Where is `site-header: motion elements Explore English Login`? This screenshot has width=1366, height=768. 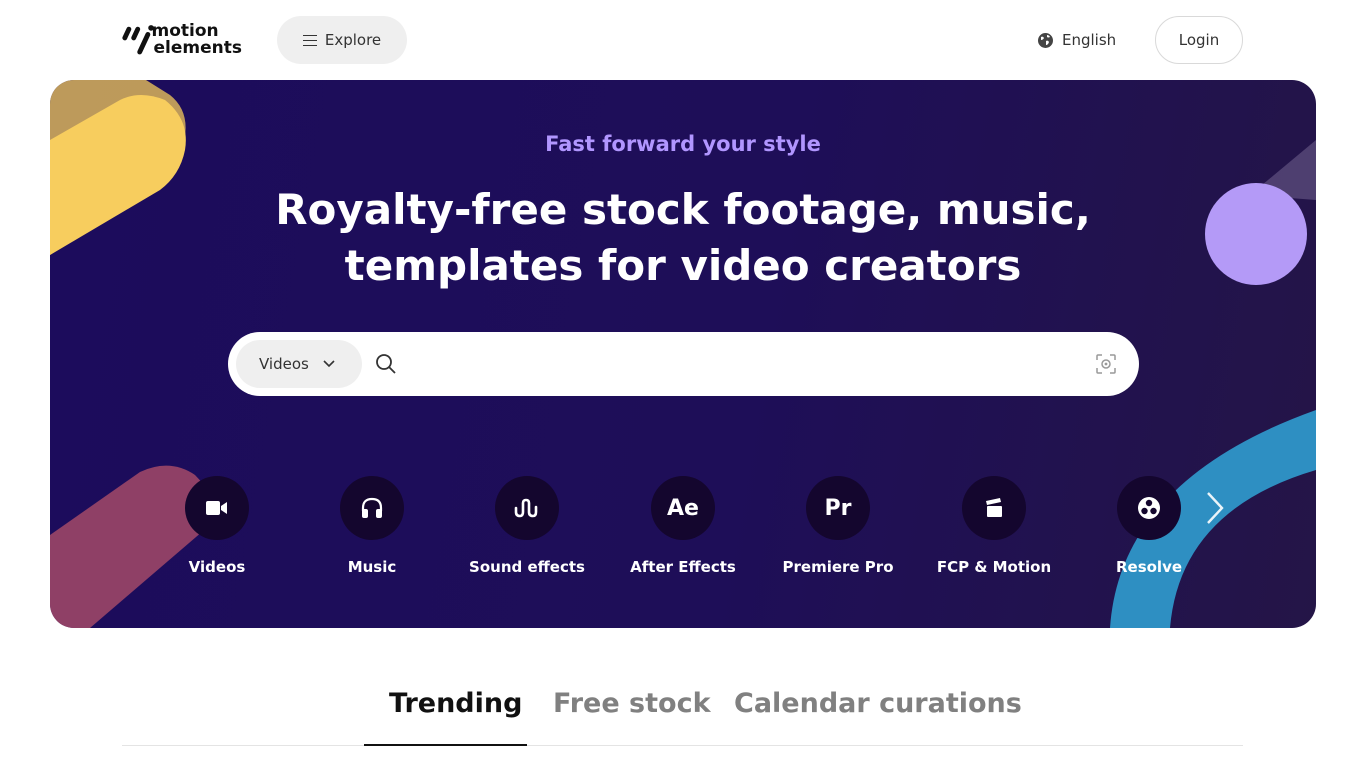
site-header: motion elements Explore English Login is located at coordinates (683, 40).